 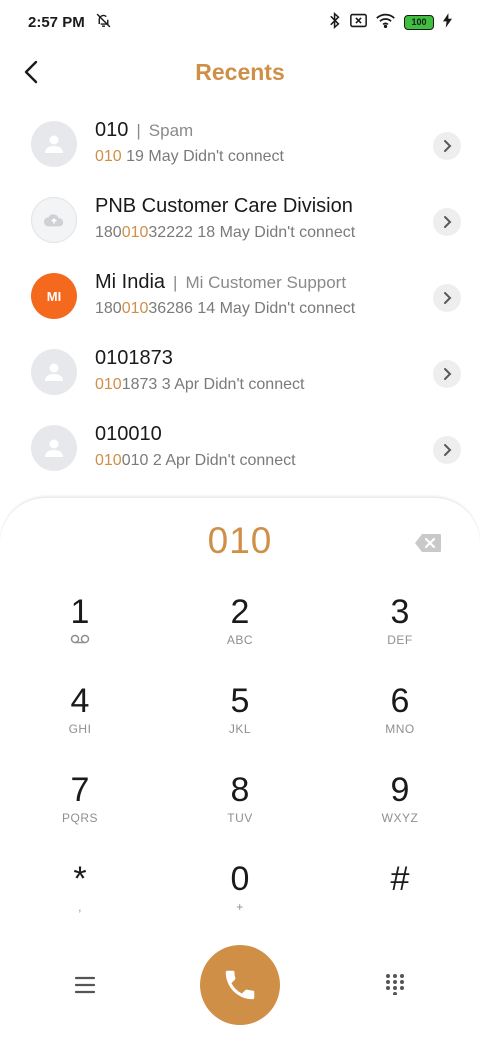 I want to click on key-hash: #, so click(x=400, y=903).